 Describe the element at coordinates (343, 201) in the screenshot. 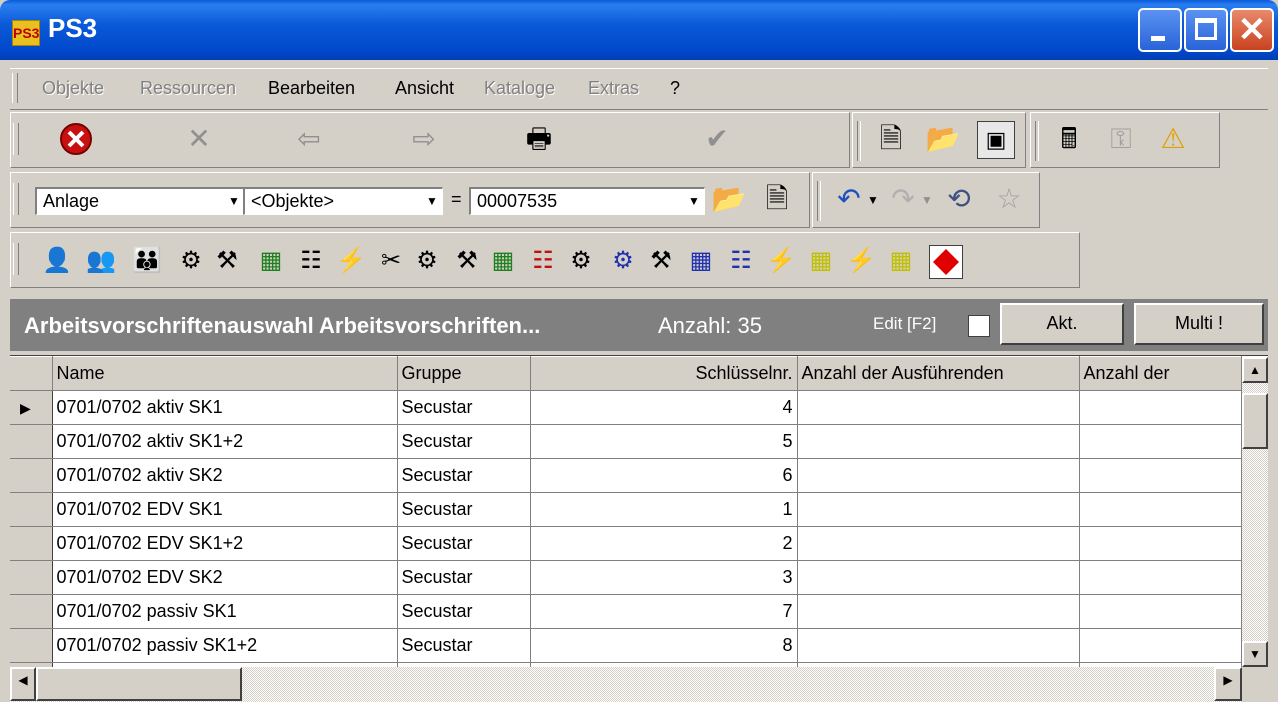

I see `object-select: <Objekte> ▼` at that location.